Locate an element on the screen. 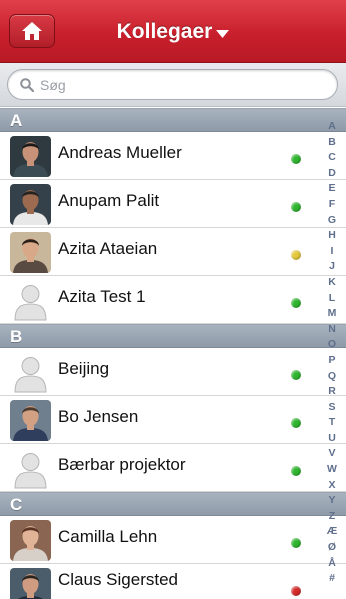 The height and width of the screenshot is (599, 346). contact-row: Azita Test 1 is located at coordinates (173, 300).